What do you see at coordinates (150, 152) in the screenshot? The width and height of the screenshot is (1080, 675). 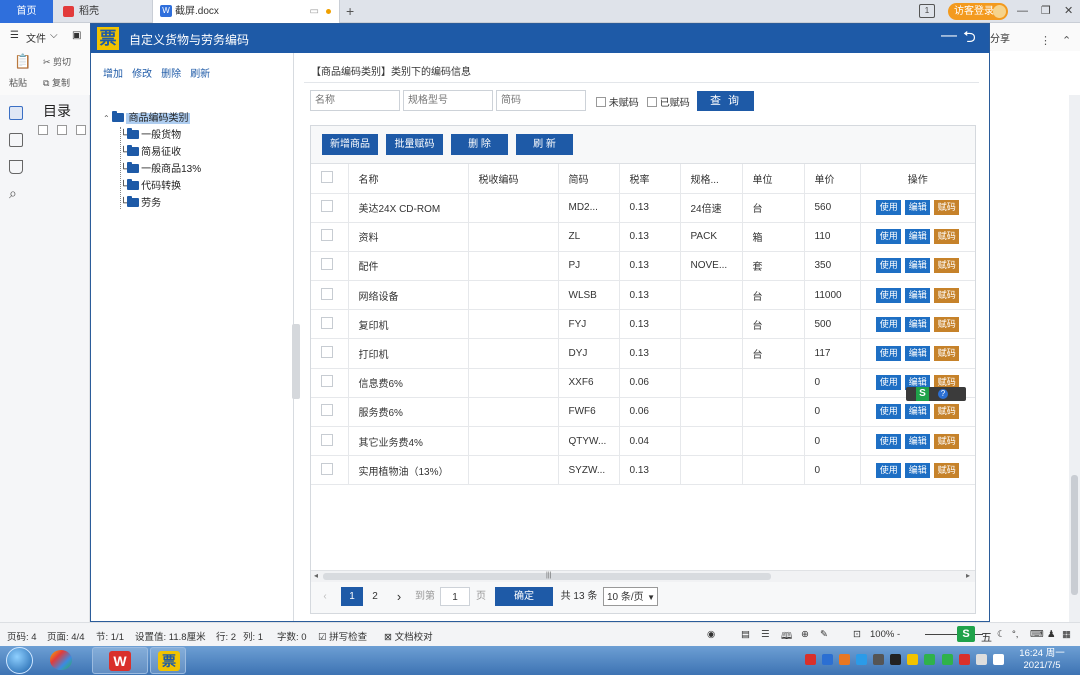 I see `tree-node-simple-levy: └ 简易征收` at bounding box center [150, 152].